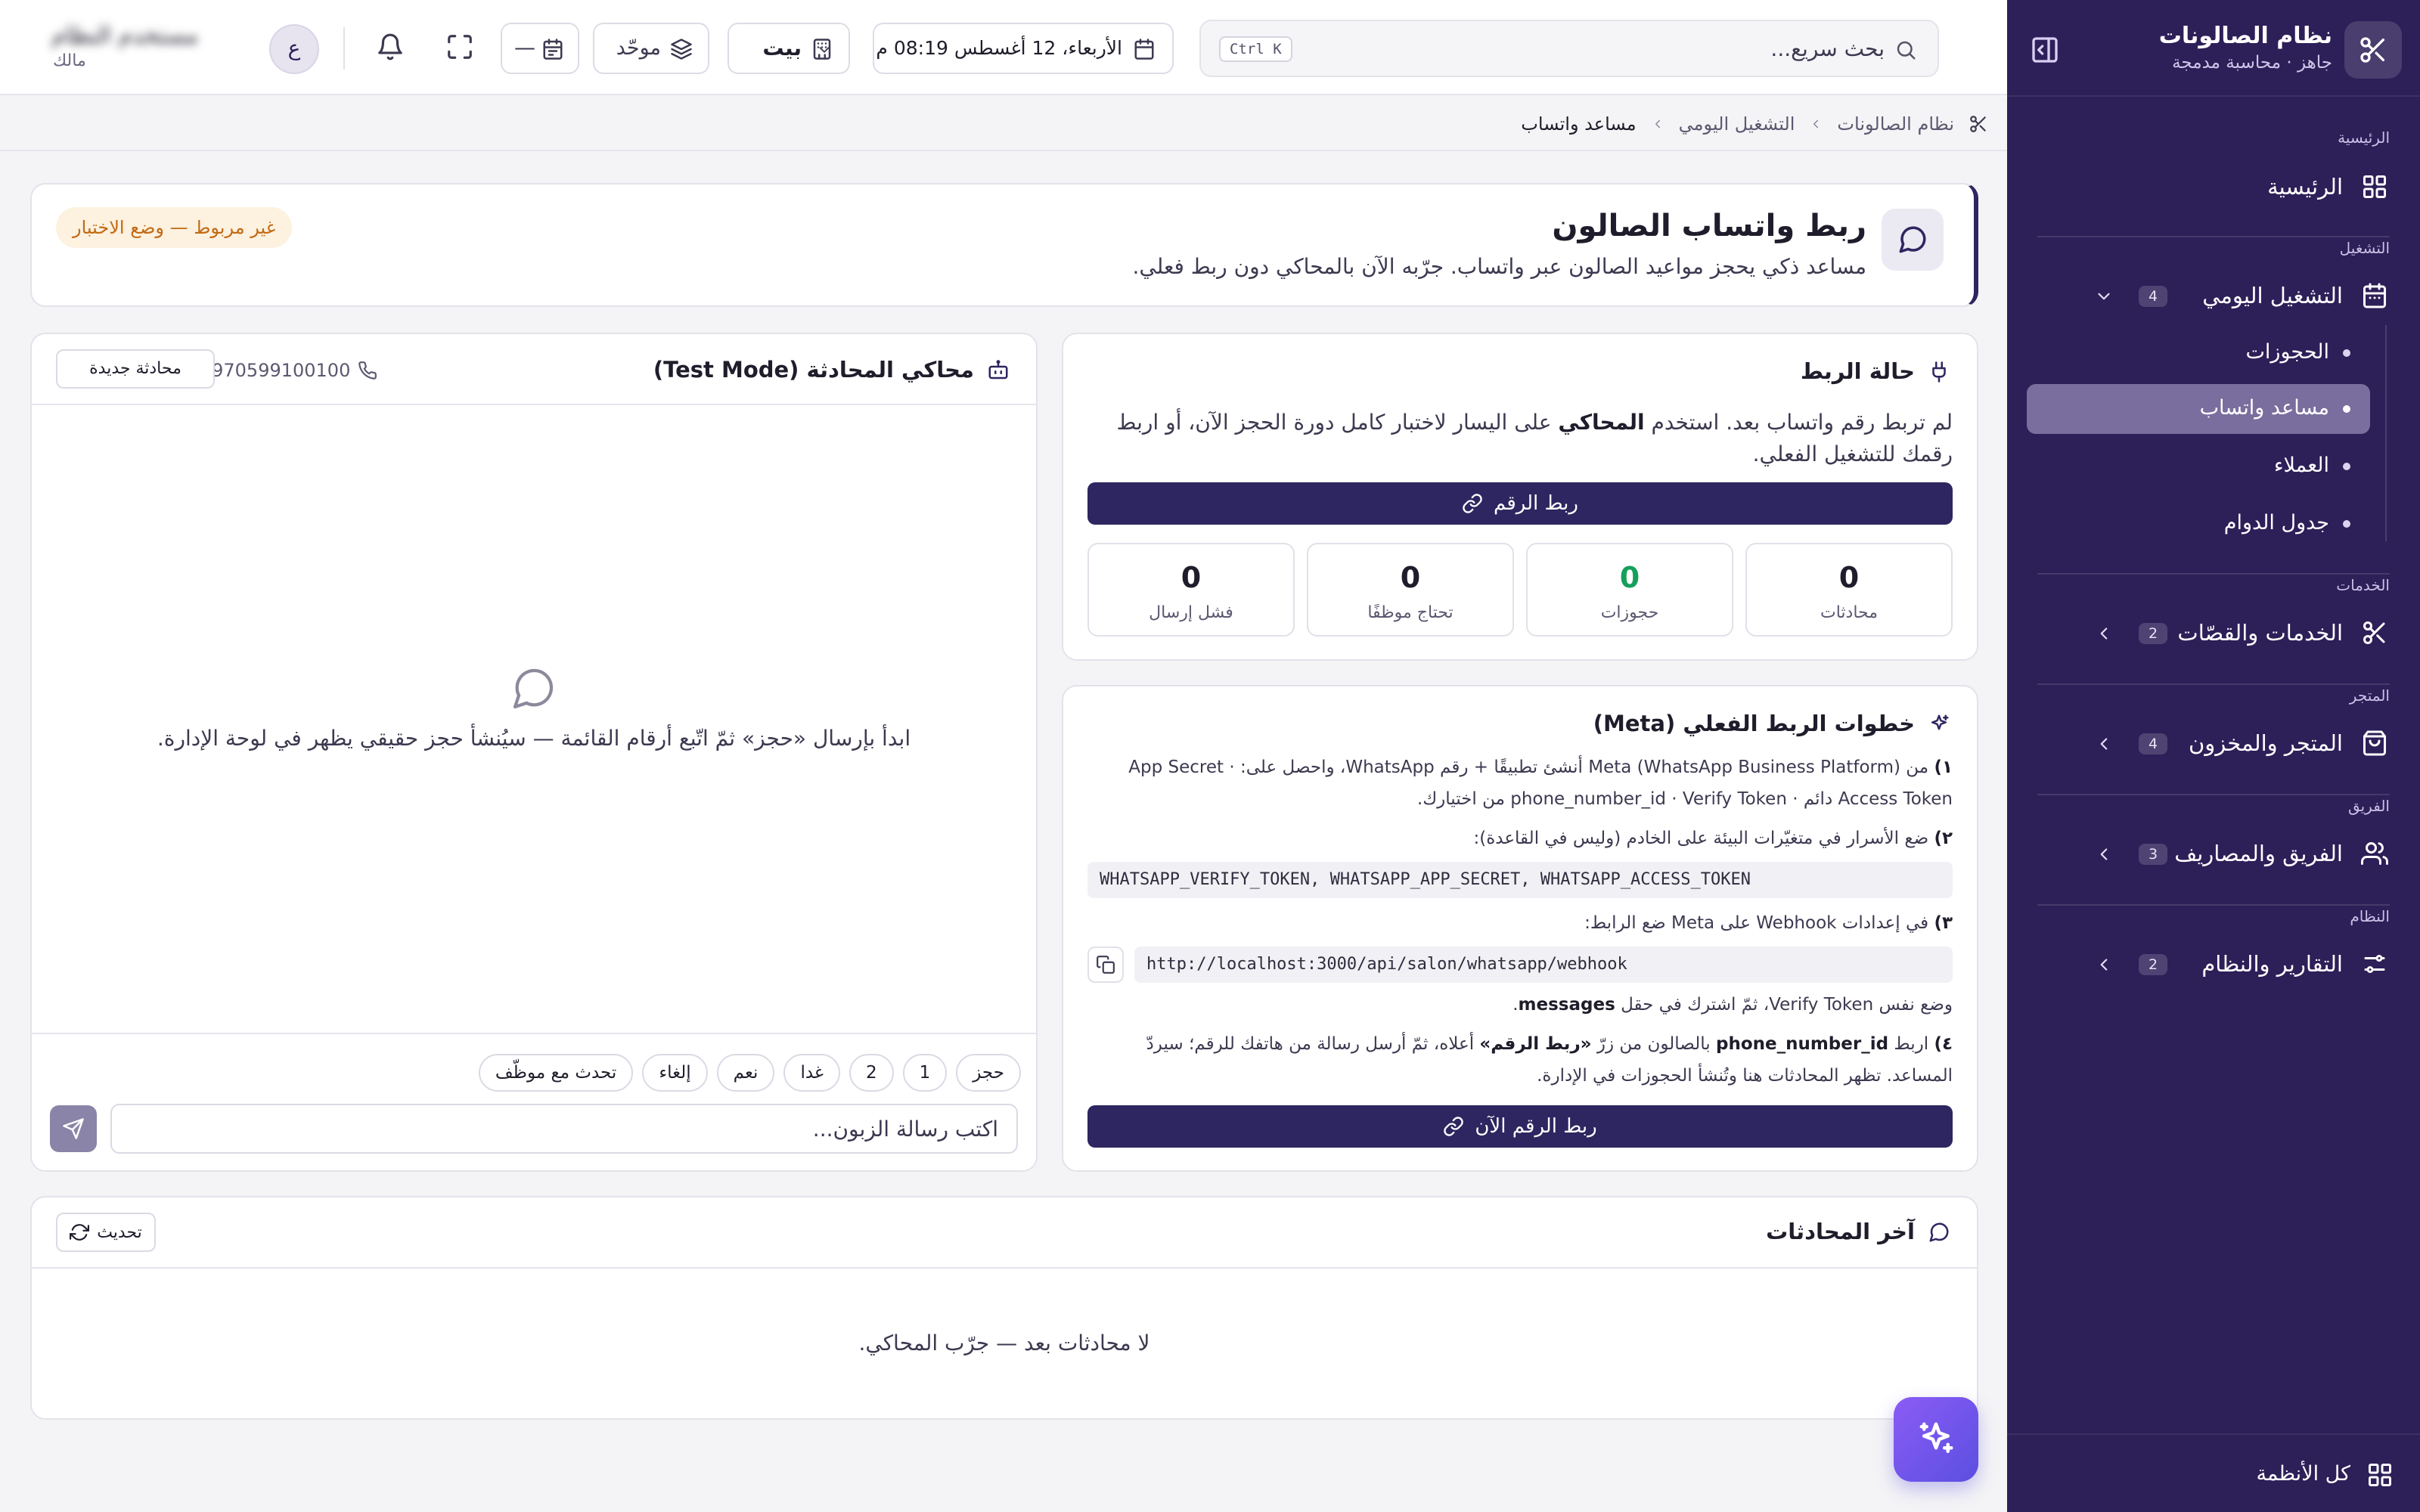 Image resolution: width=2420 pixels, height=1512 pixels. What do you see at coordinates (73, 1128) in the screenshot?
I see `send-icon` at bounding box center [73, 1128].